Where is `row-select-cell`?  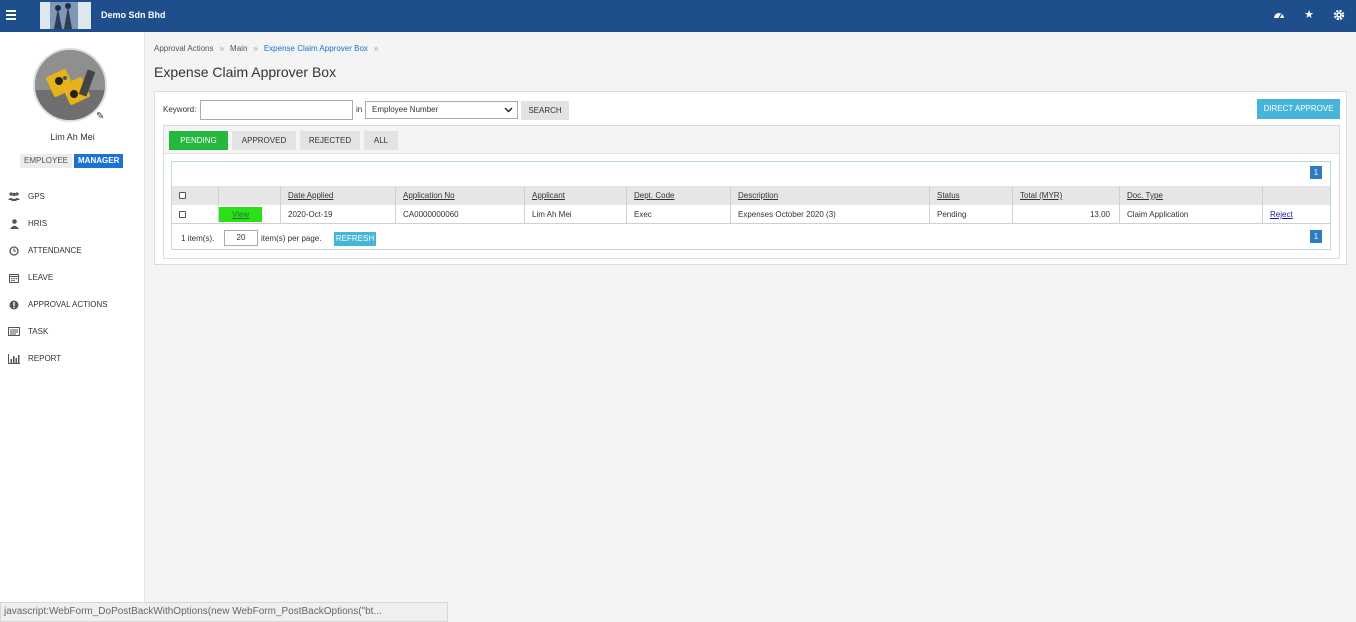 row-select-cell is located at coordinates (195, 214).